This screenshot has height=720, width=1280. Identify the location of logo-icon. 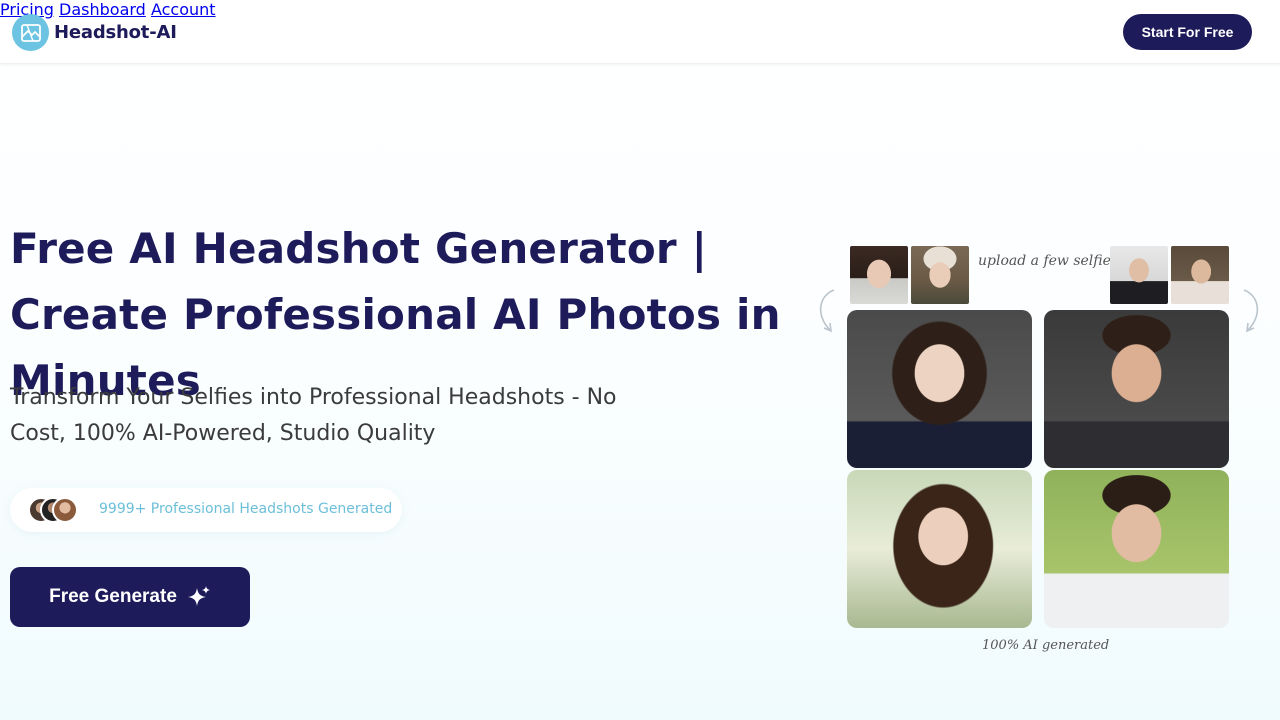
(30, 32).